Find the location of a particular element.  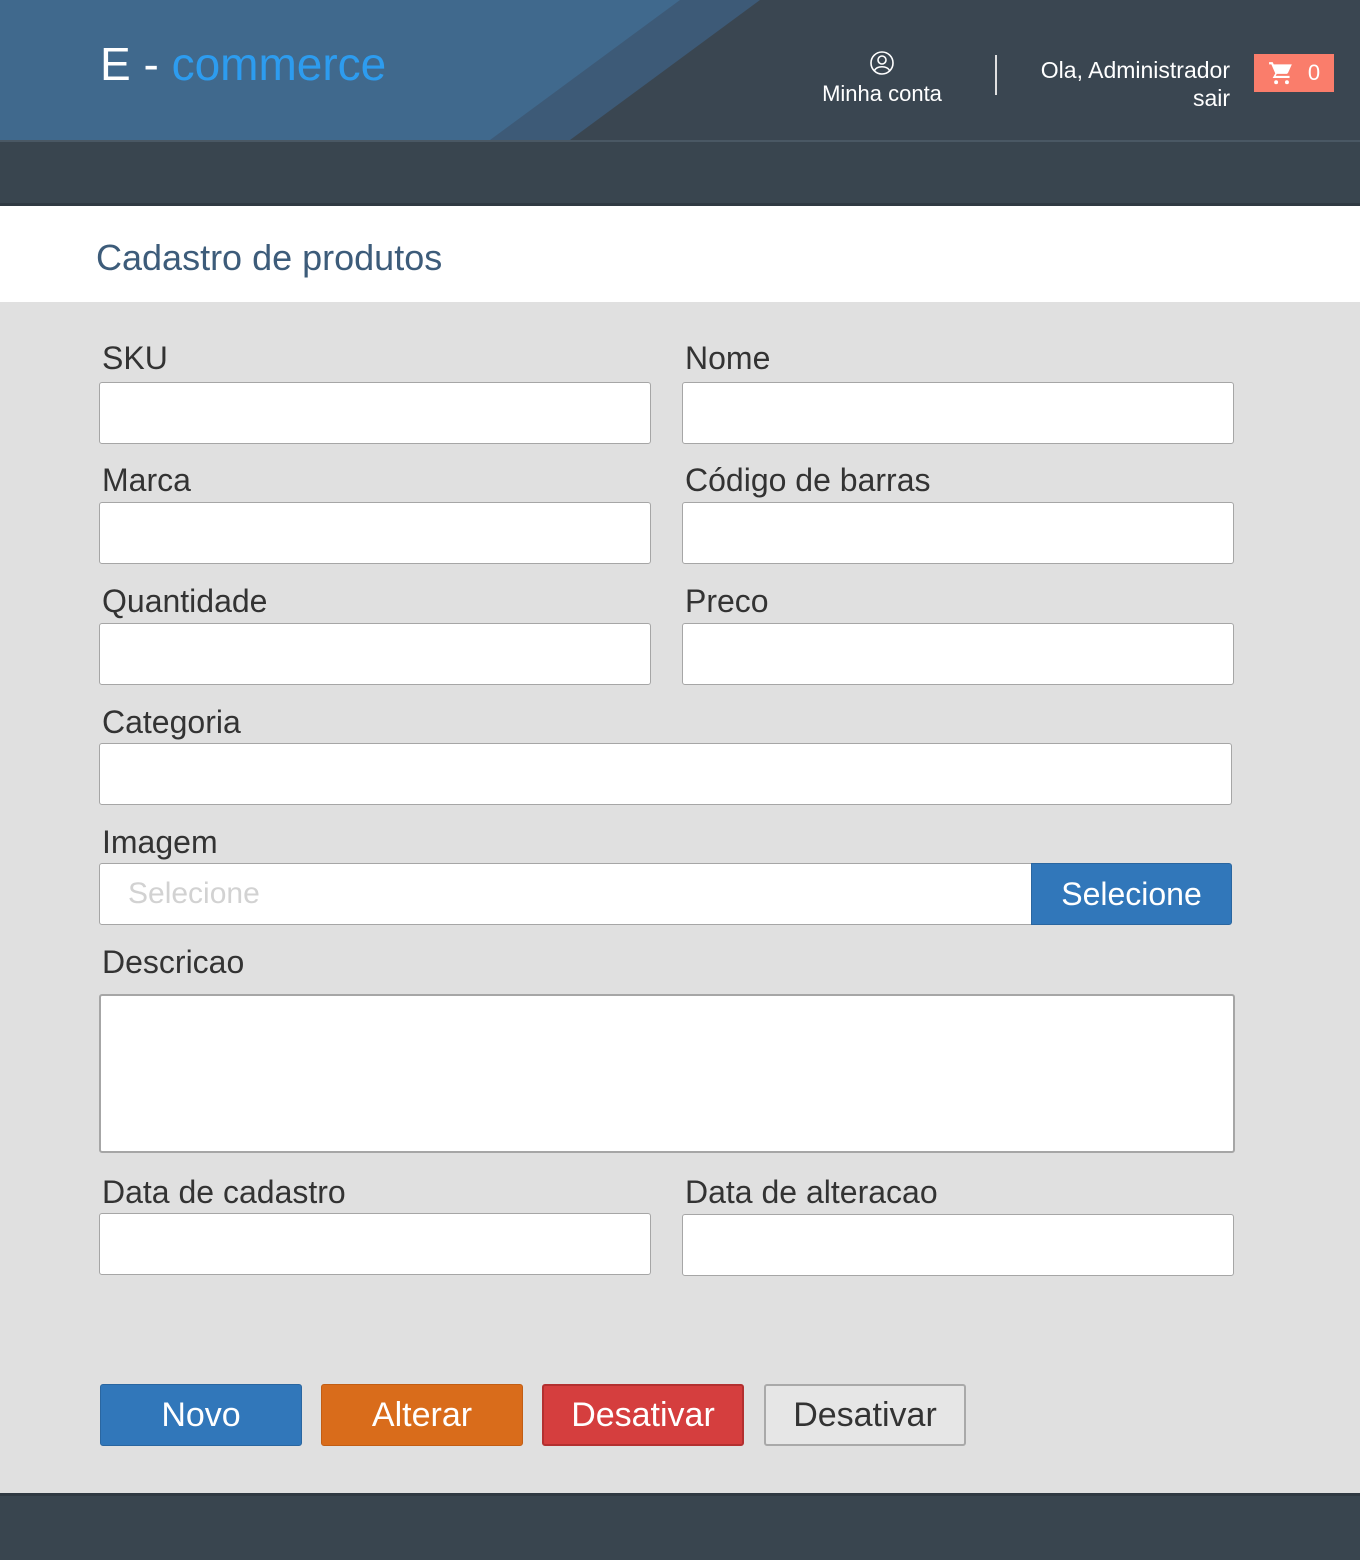

cart-count: 0 is located at coordinates (1314, 72).